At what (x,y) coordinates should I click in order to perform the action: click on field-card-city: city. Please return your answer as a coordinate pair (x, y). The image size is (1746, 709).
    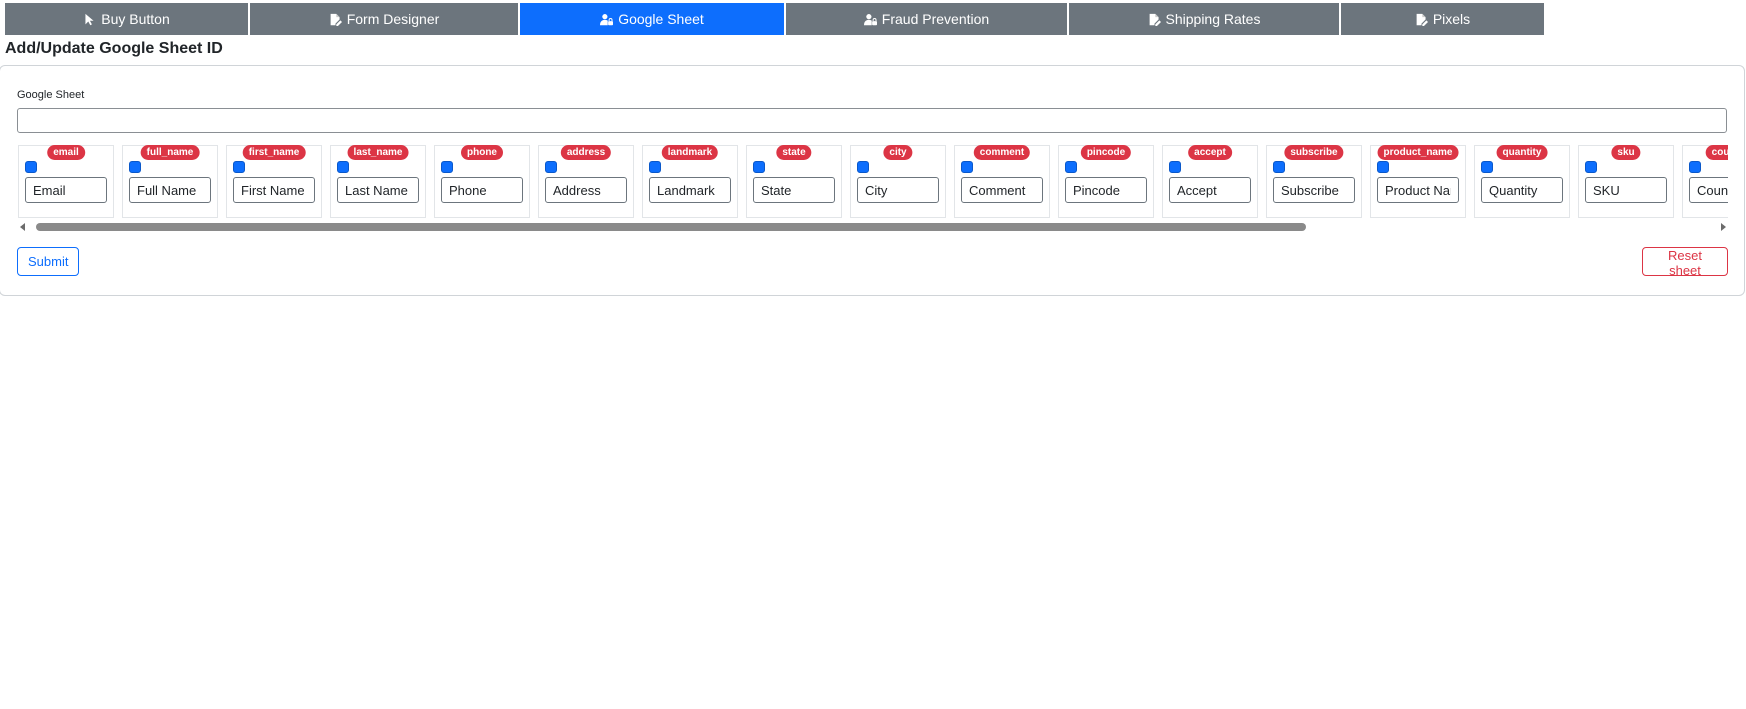
    Looking at the image, I should click on (898, 181).